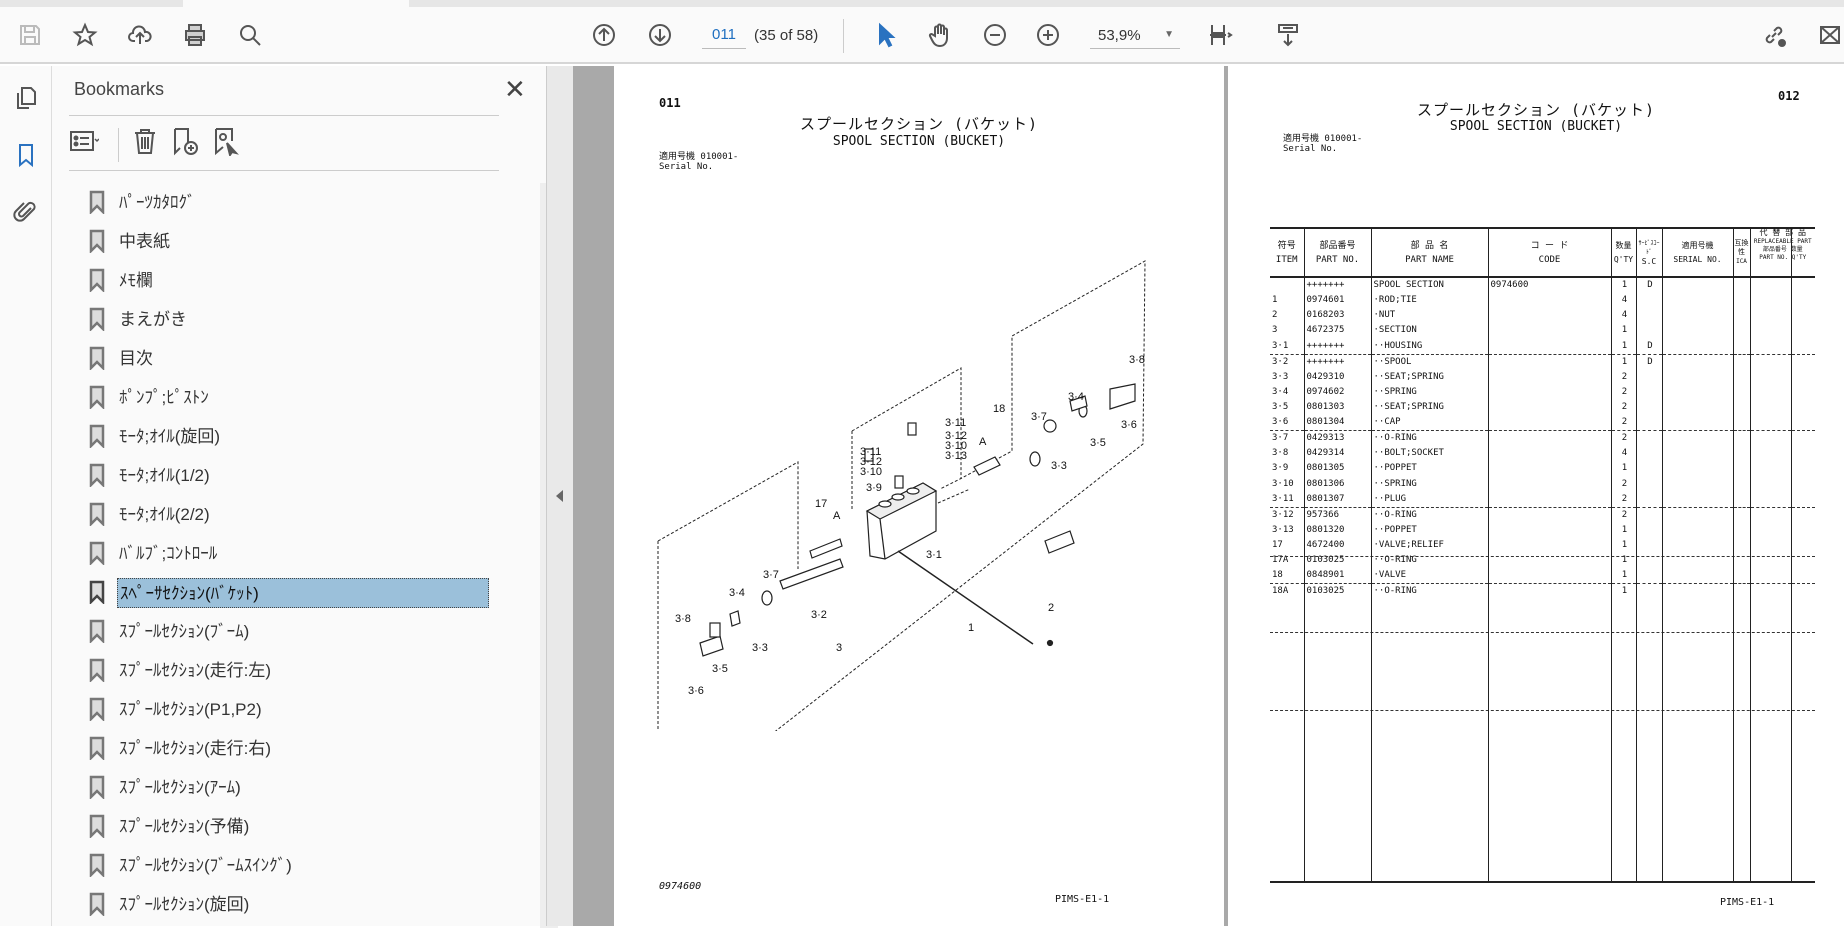  What do you see at coordinates (1549, 407) in the screenshot?
I see `cell-code` at bounding box center [1549, 407].